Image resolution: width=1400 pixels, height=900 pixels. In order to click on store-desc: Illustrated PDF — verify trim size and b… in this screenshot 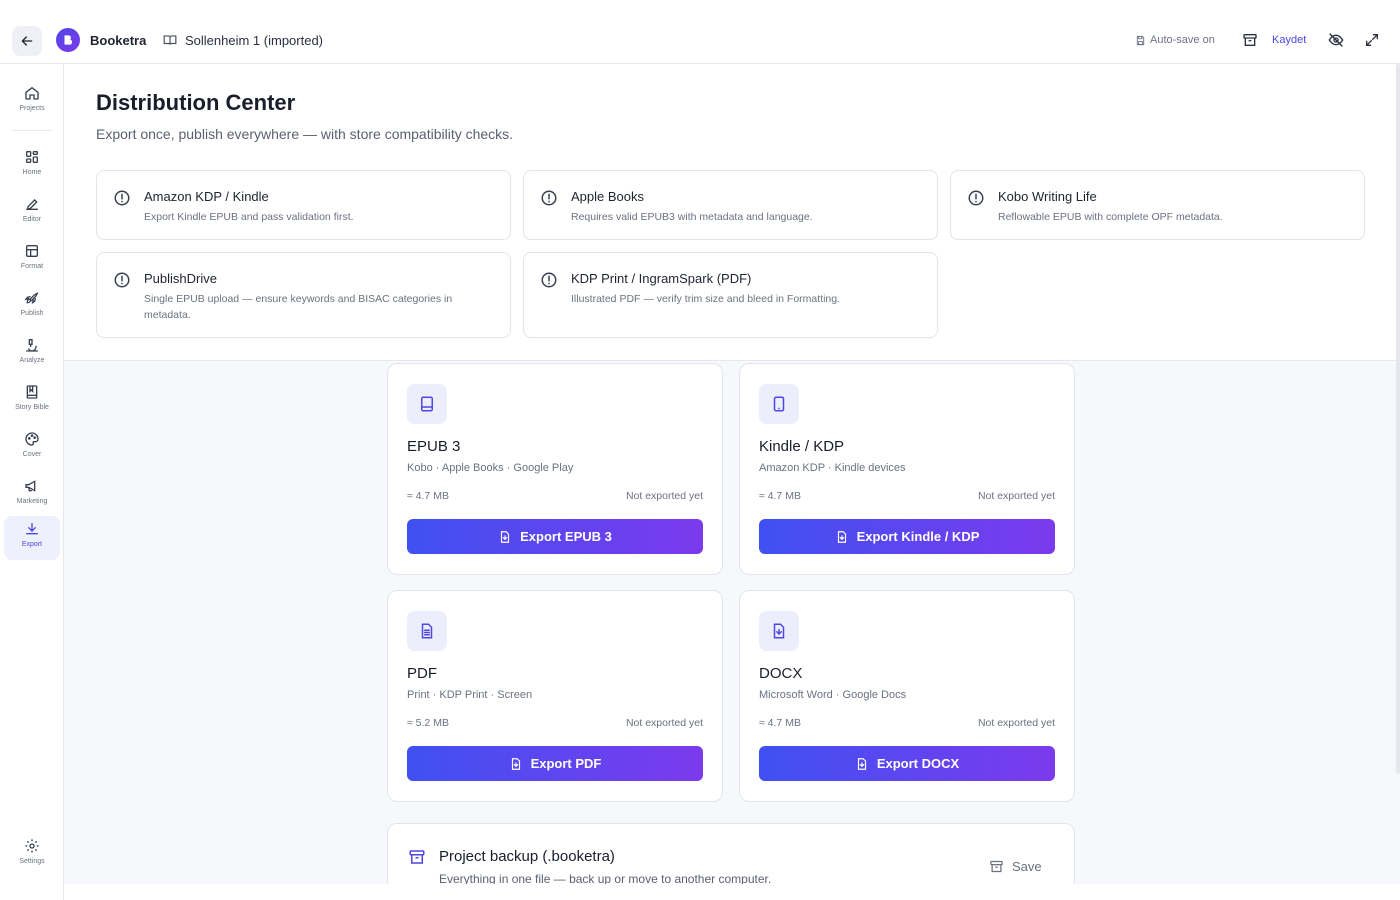, I will do `click(706, 299)`.